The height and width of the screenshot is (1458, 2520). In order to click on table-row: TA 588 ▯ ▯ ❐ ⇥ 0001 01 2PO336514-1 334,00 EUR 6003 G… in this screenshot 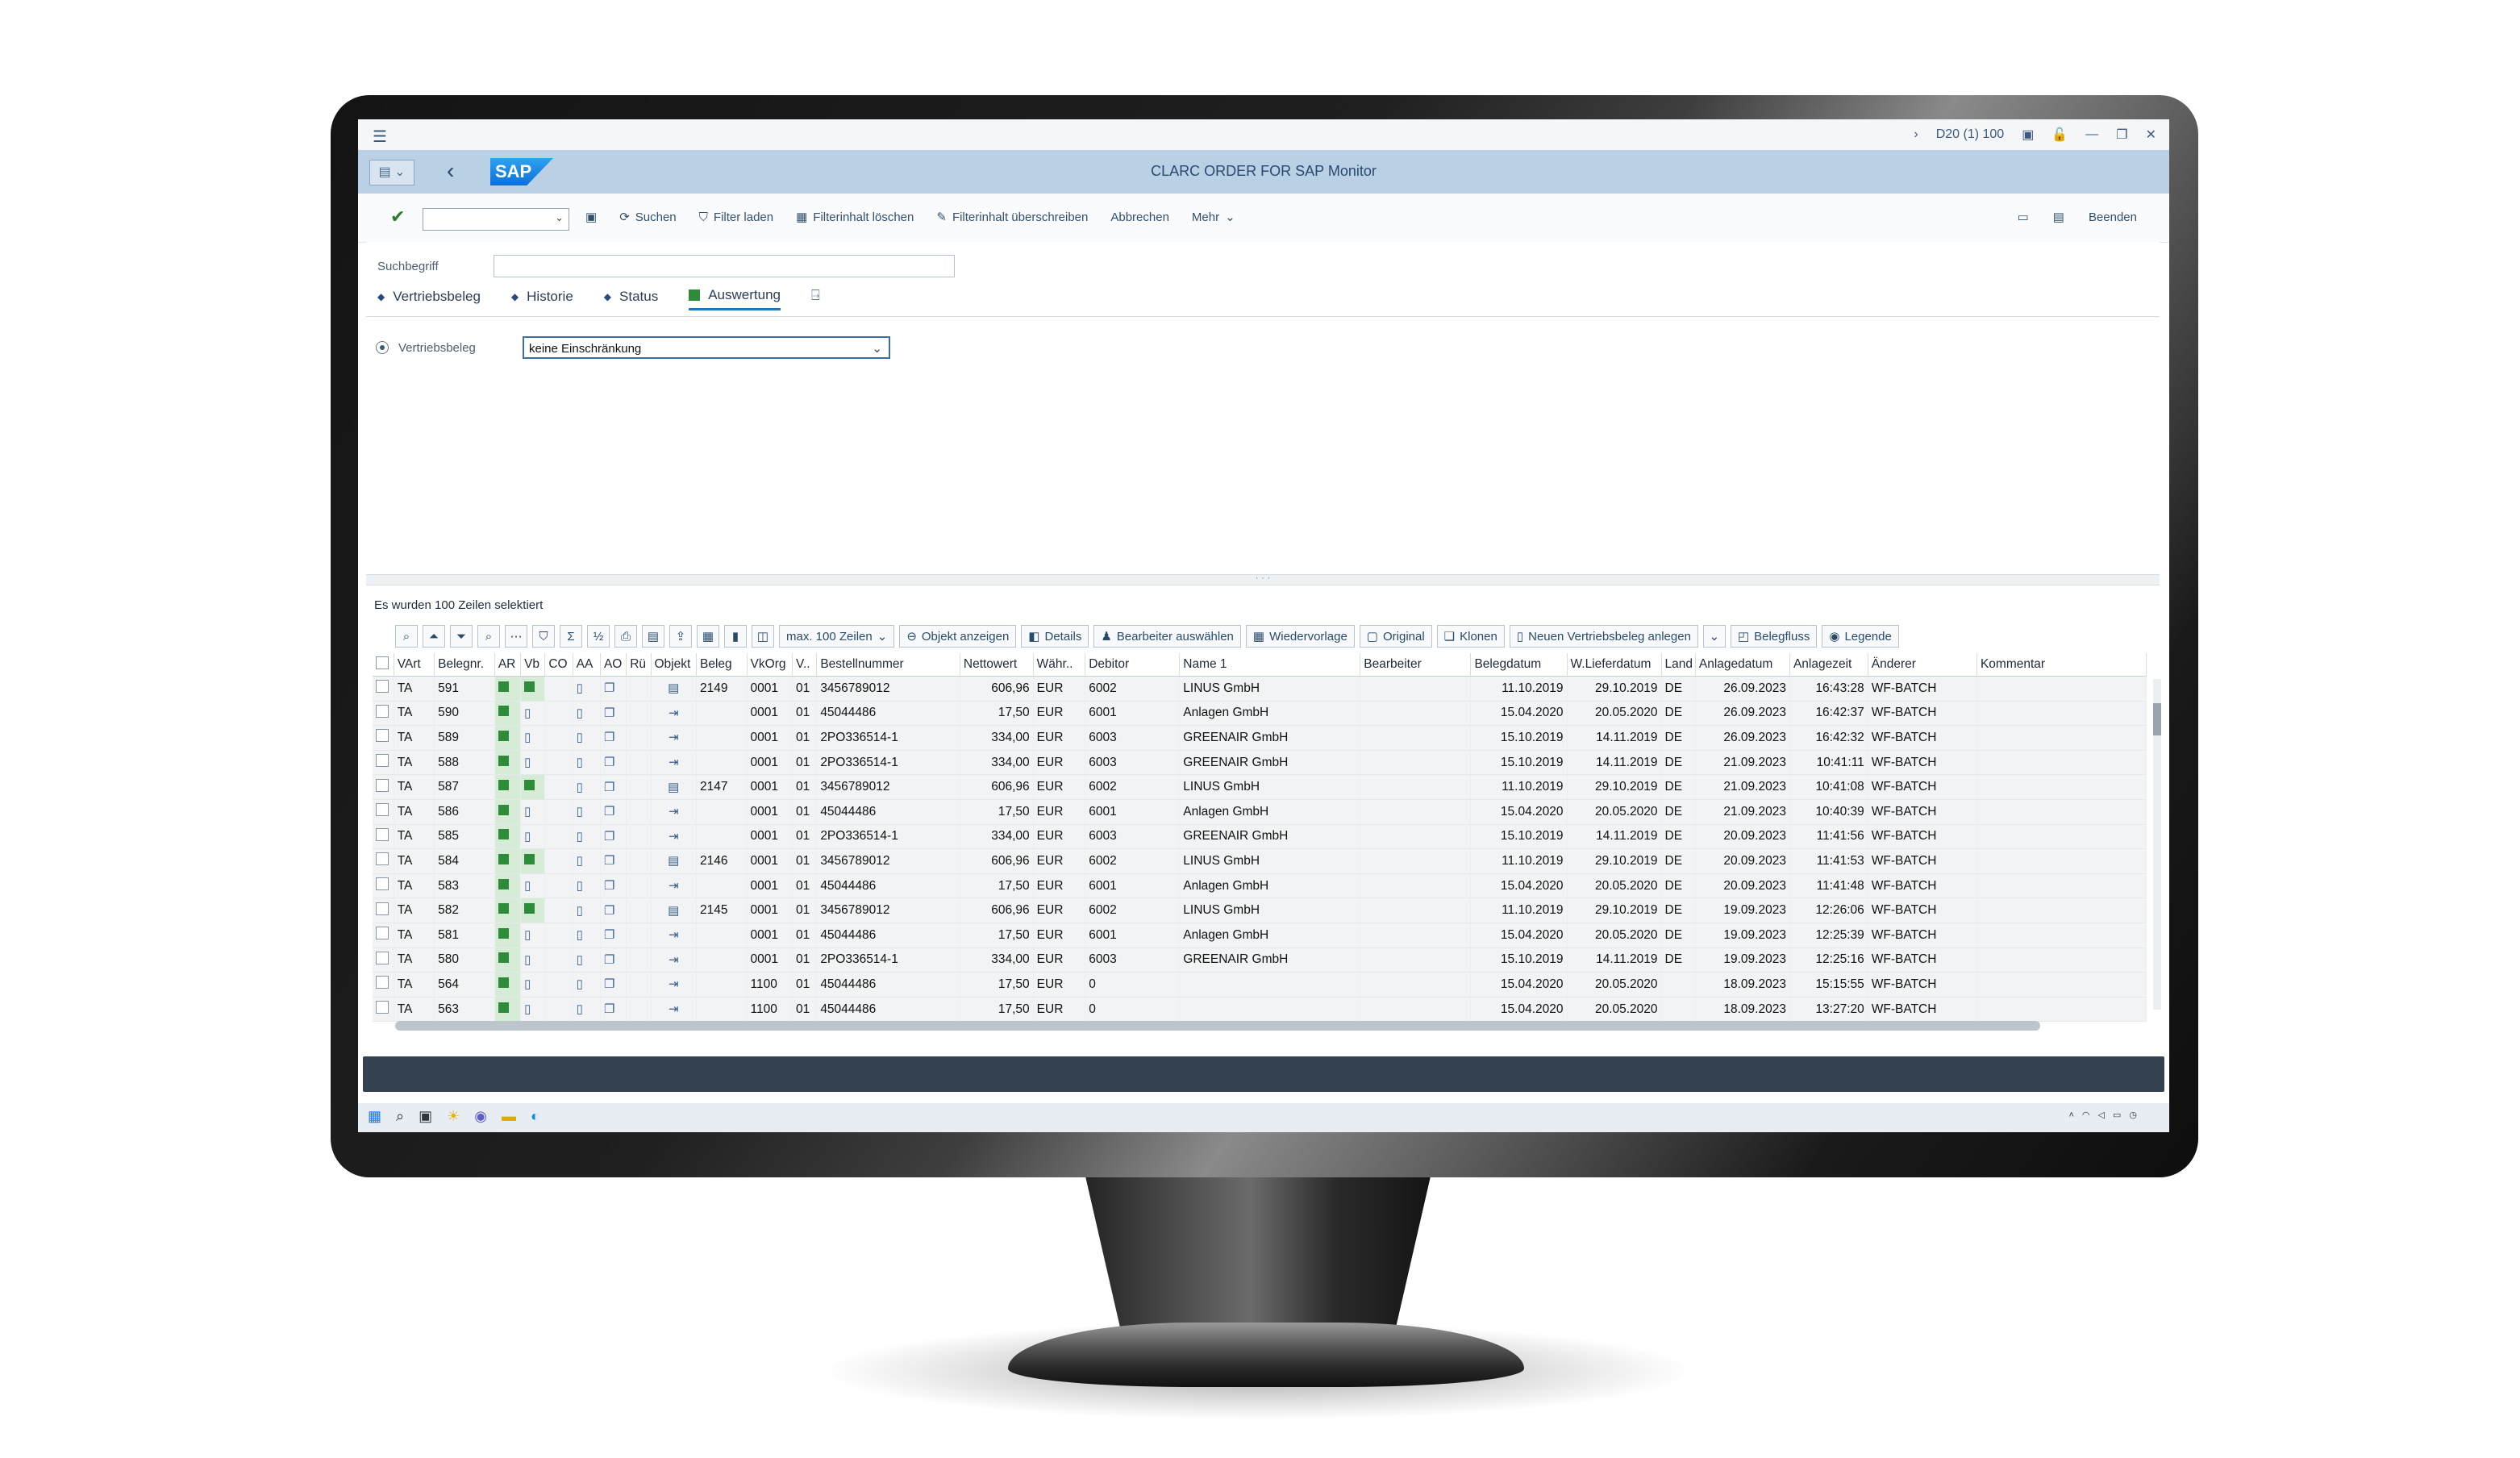, I will do `click(1260, 763)`.